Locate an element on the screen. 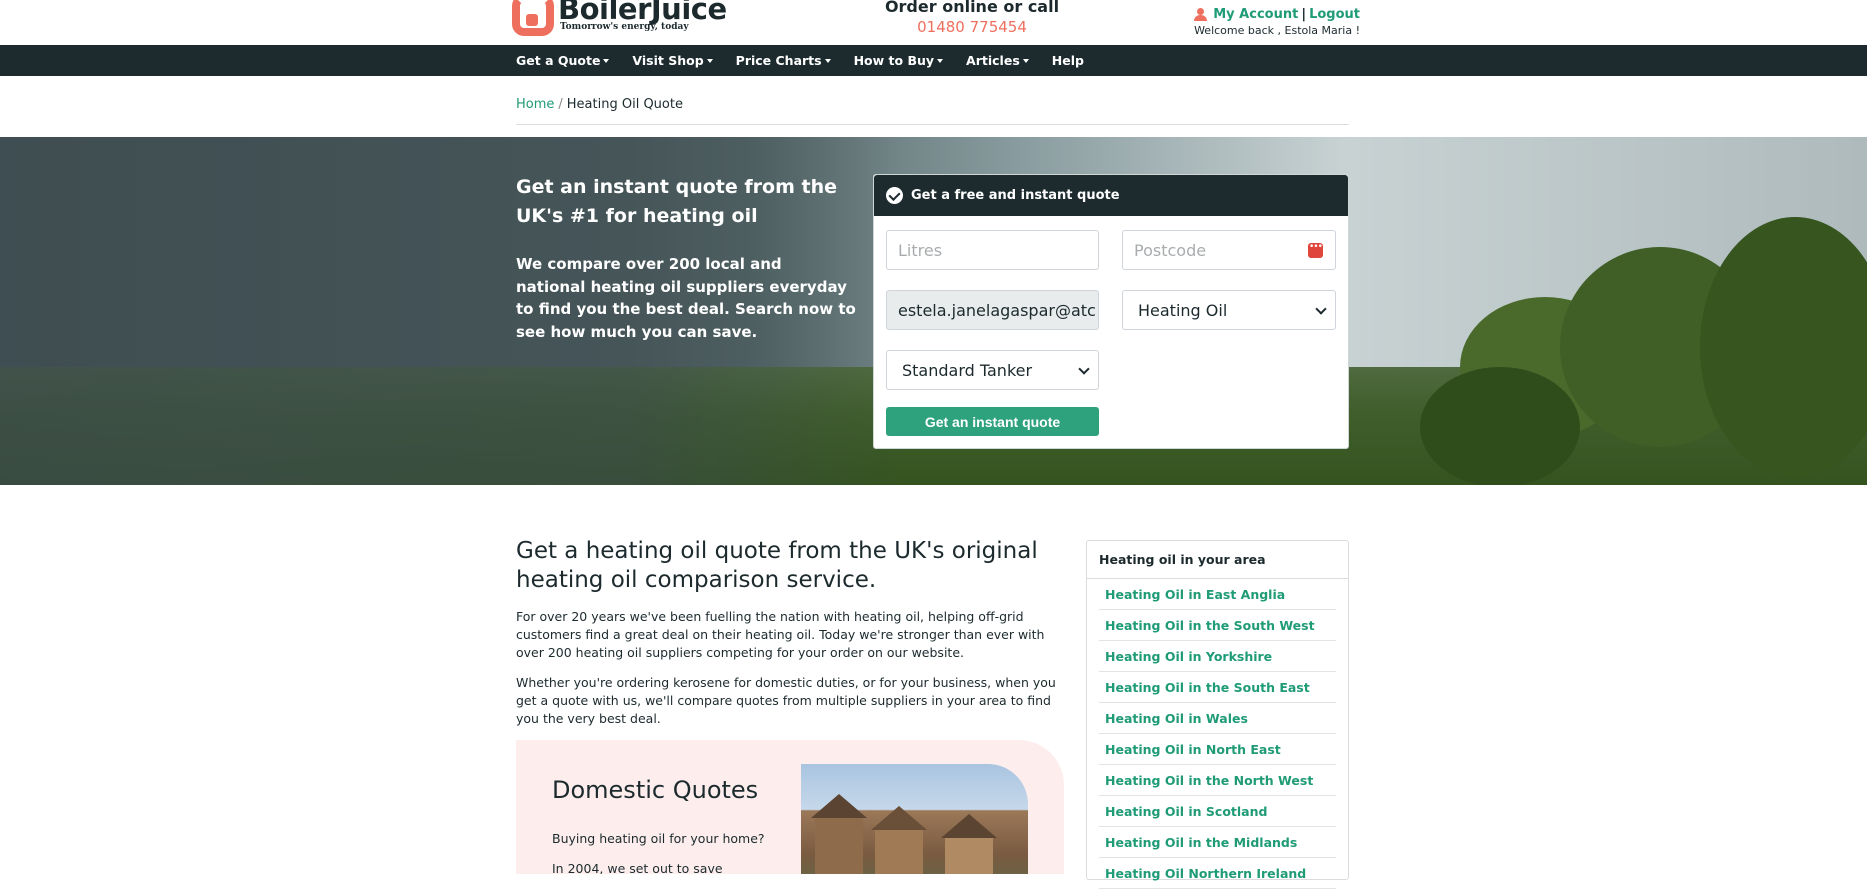 This screenshot has height=889, width=1867. boilerjuice-logo: BoilerJuice Tomorrow's energy, today is located at coordinates (619, 18).